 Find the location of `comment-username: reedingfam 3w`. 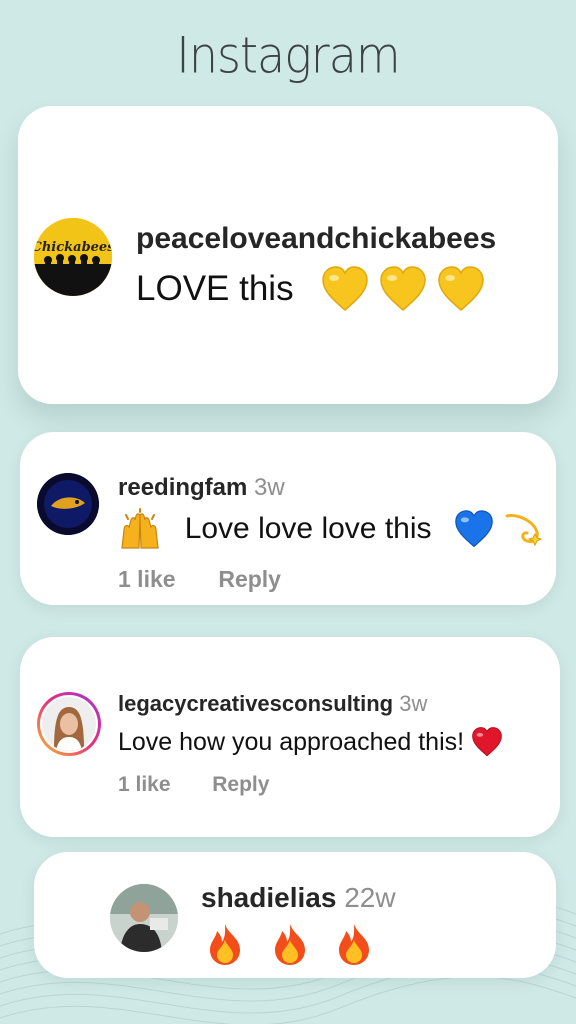

comment-username: reedingfam 3w is located at coordinates (201, 488).